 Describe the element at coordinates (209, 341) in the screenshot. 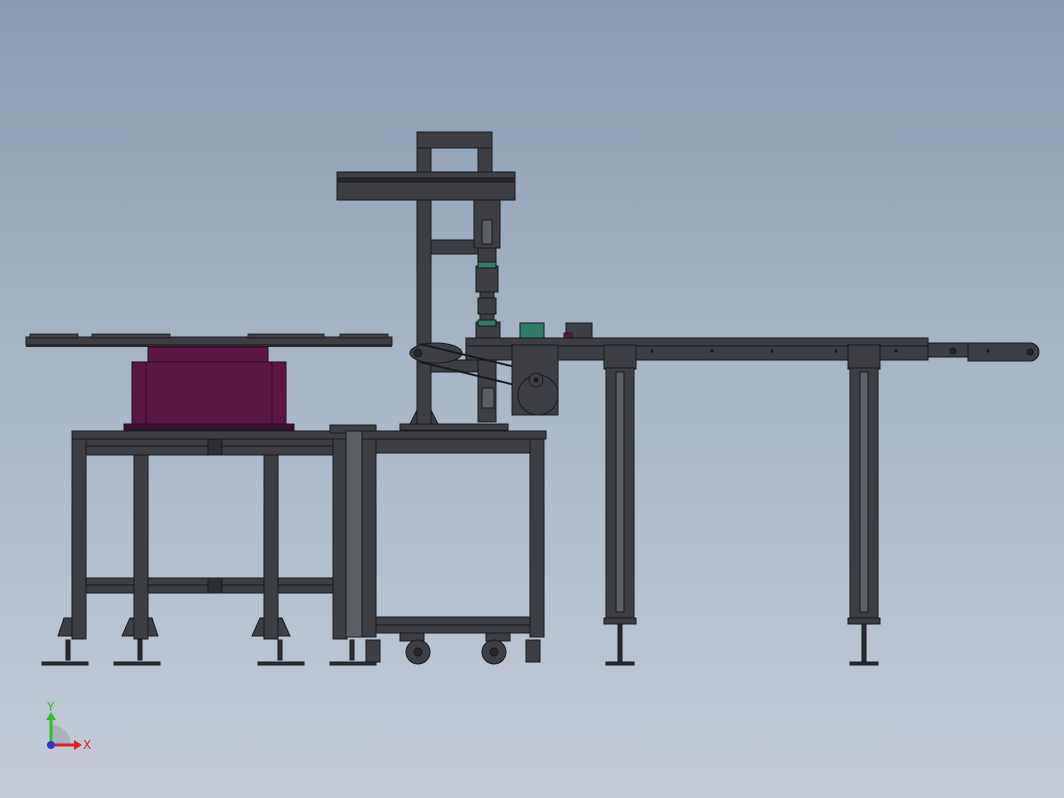

I see `rotary-top-plate` at that location.